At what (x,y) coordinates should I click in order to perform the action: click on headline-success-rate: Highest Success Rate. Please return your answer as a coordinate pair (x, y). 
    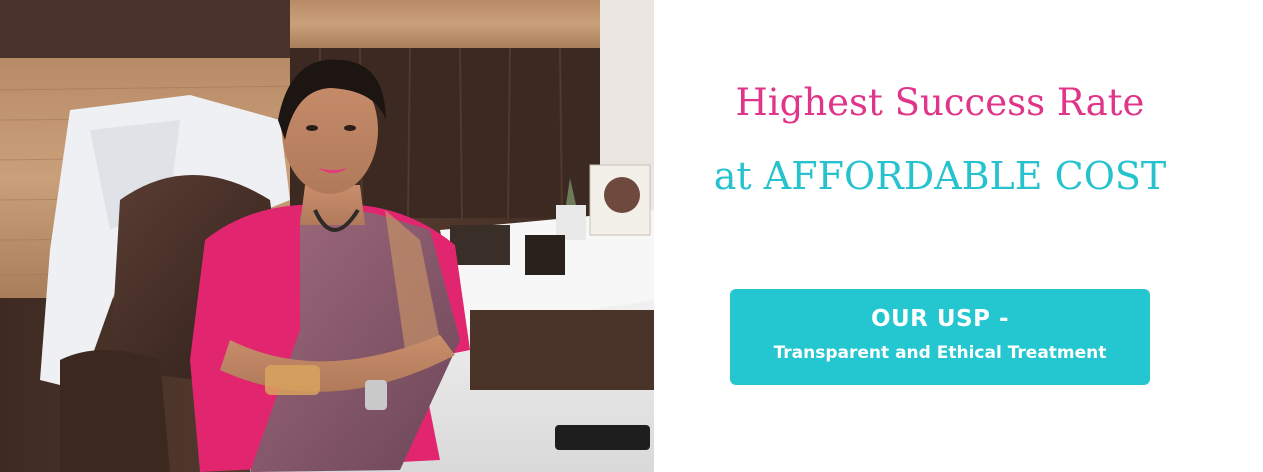
    Looking at the image, I should click on (940, 102).